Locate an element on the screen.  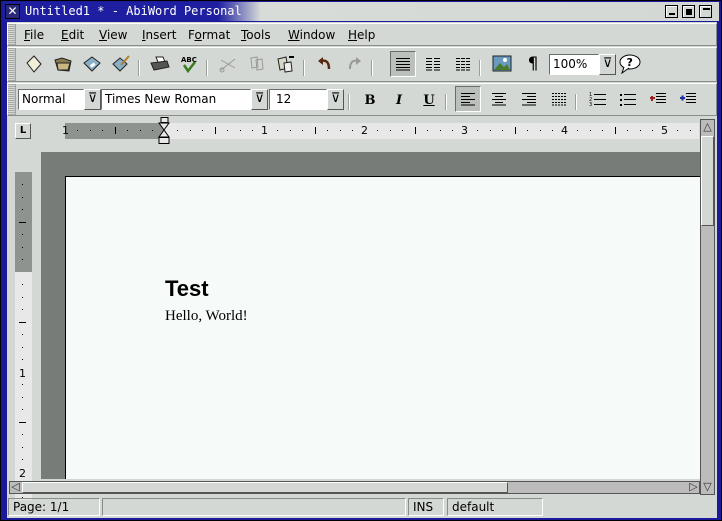
spellcheck-icon: ABC is located at coordinates (189, 65).